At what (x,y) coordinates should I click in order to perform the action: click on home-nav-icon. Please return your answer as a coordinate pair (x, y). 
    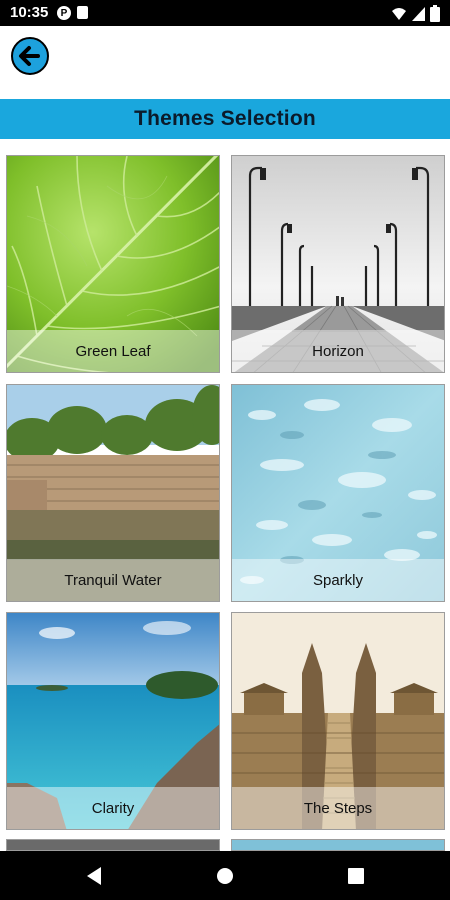
    Looking at the image, I should click on (225, 876).